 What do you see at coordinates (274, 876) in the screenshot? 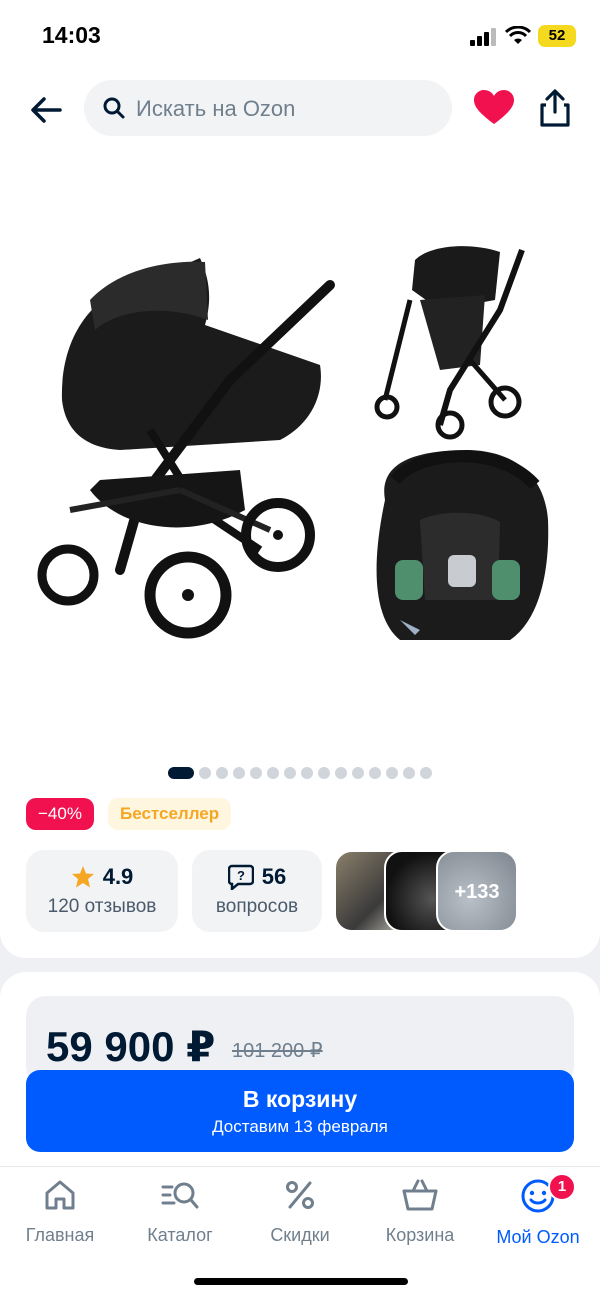
I see `questions-count: 56` at bounding box center [274, 876].